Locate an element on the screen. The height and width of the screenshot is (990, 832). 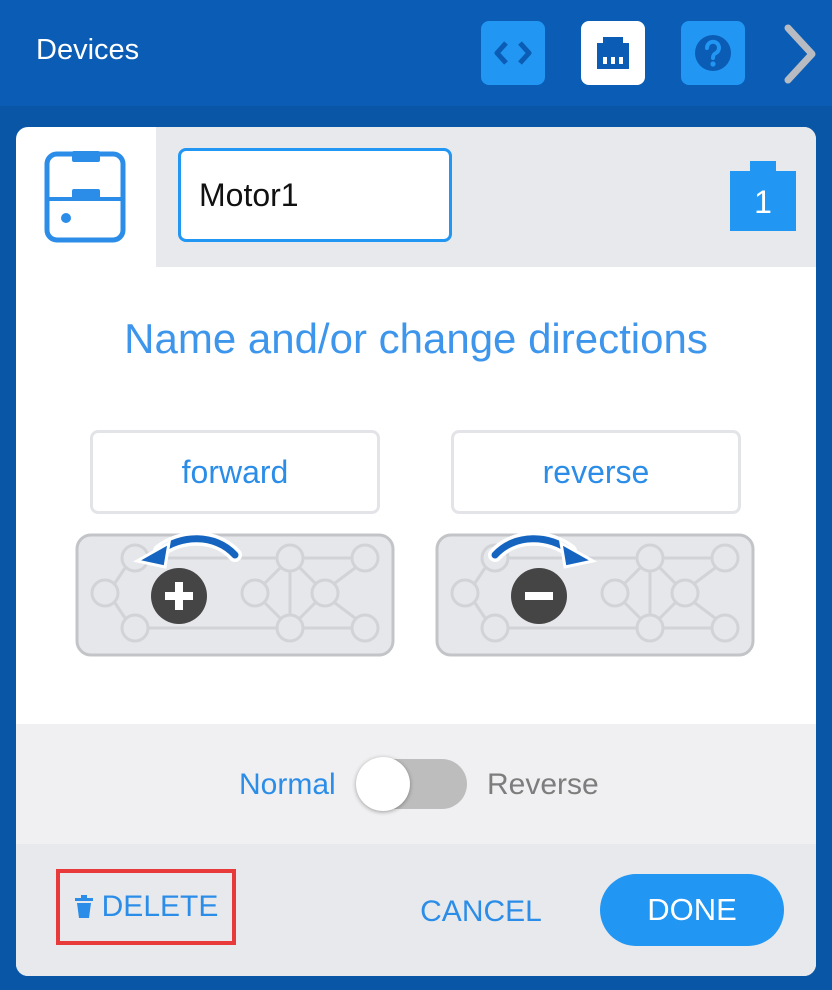
trash-icon is located at coordinates (83, 906).